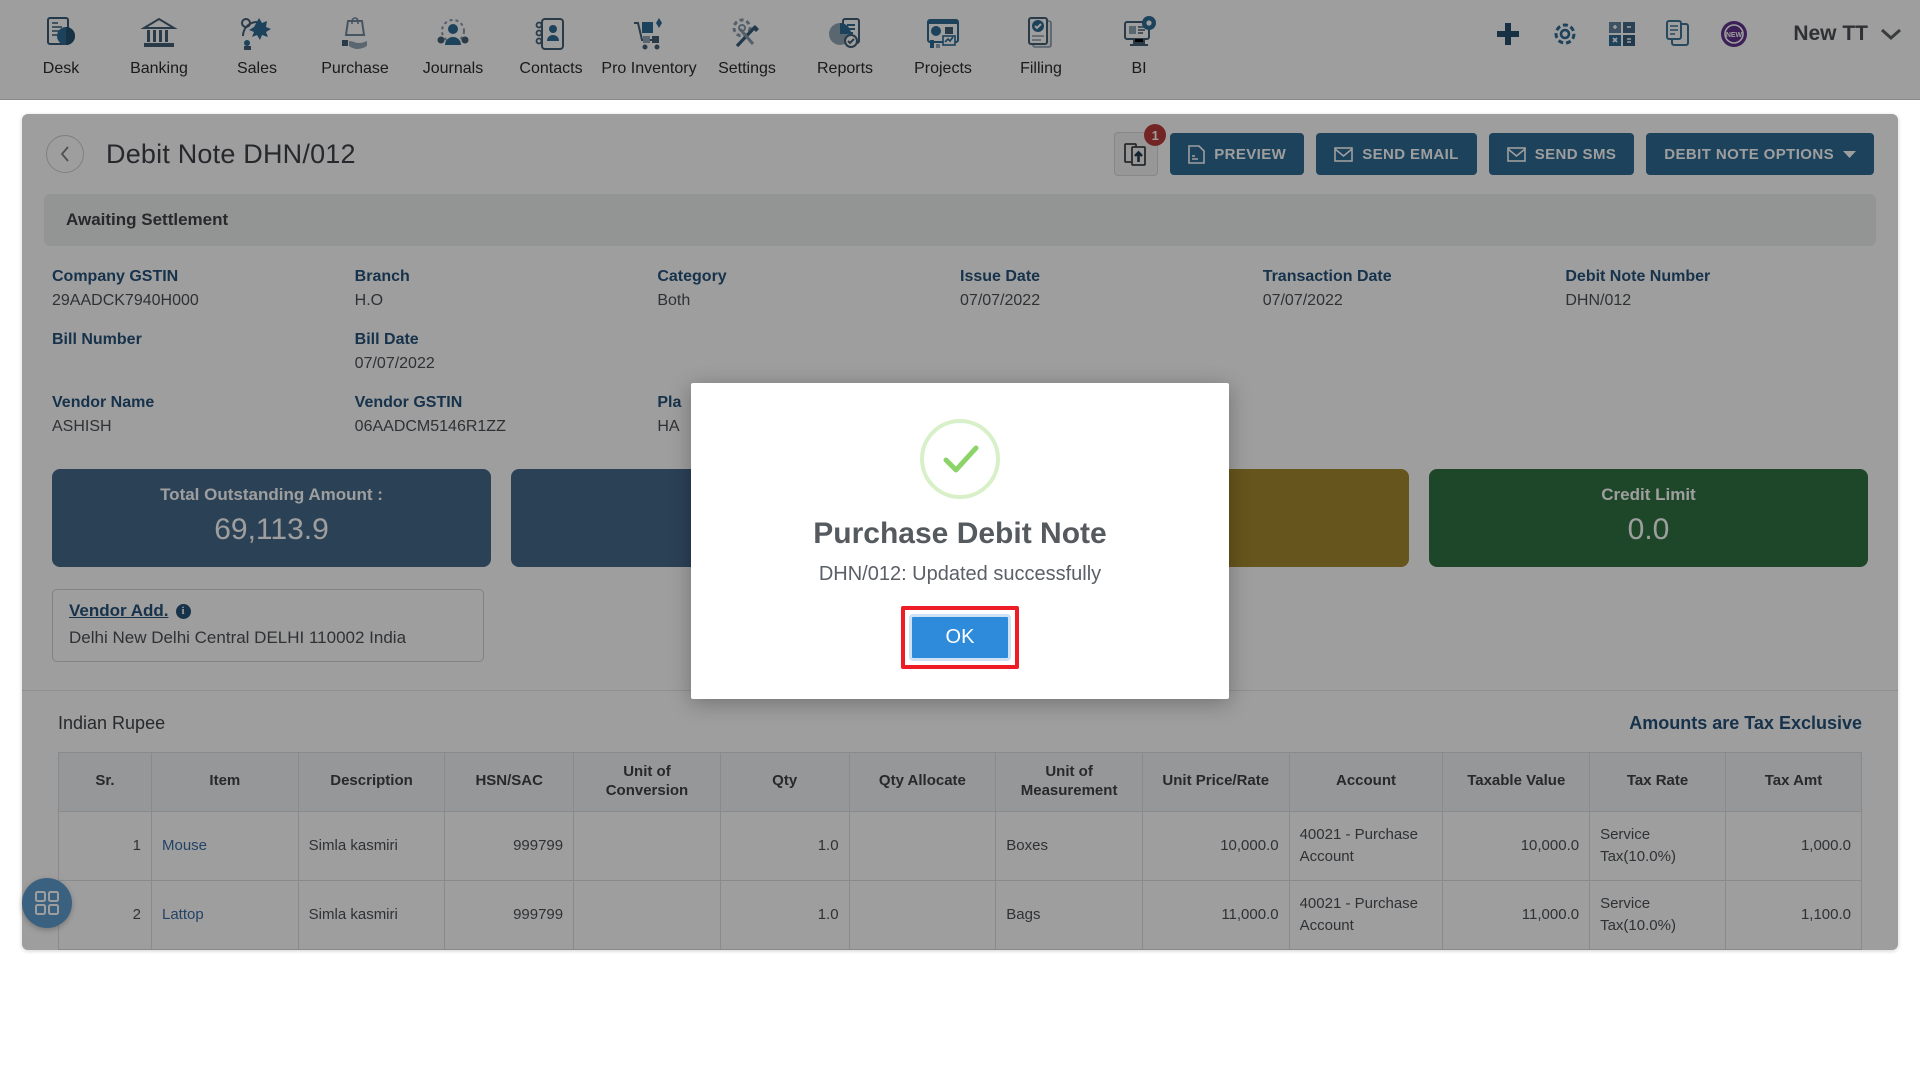 The width and height of the screenshot is (1920, 1080). I want to click on modal-title: Purchase Debit Note, so click(960, 533).